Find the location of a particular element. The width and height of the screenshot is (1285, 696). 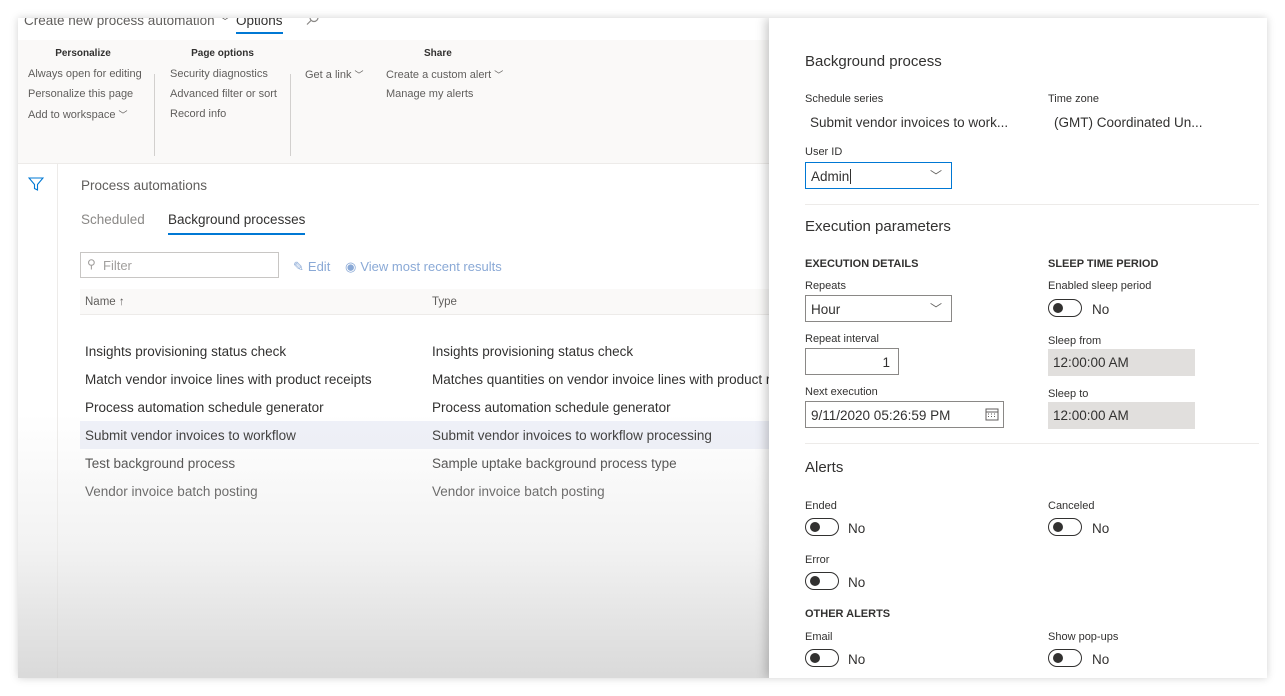

group-title: Share is located at coordinates (438, 53).